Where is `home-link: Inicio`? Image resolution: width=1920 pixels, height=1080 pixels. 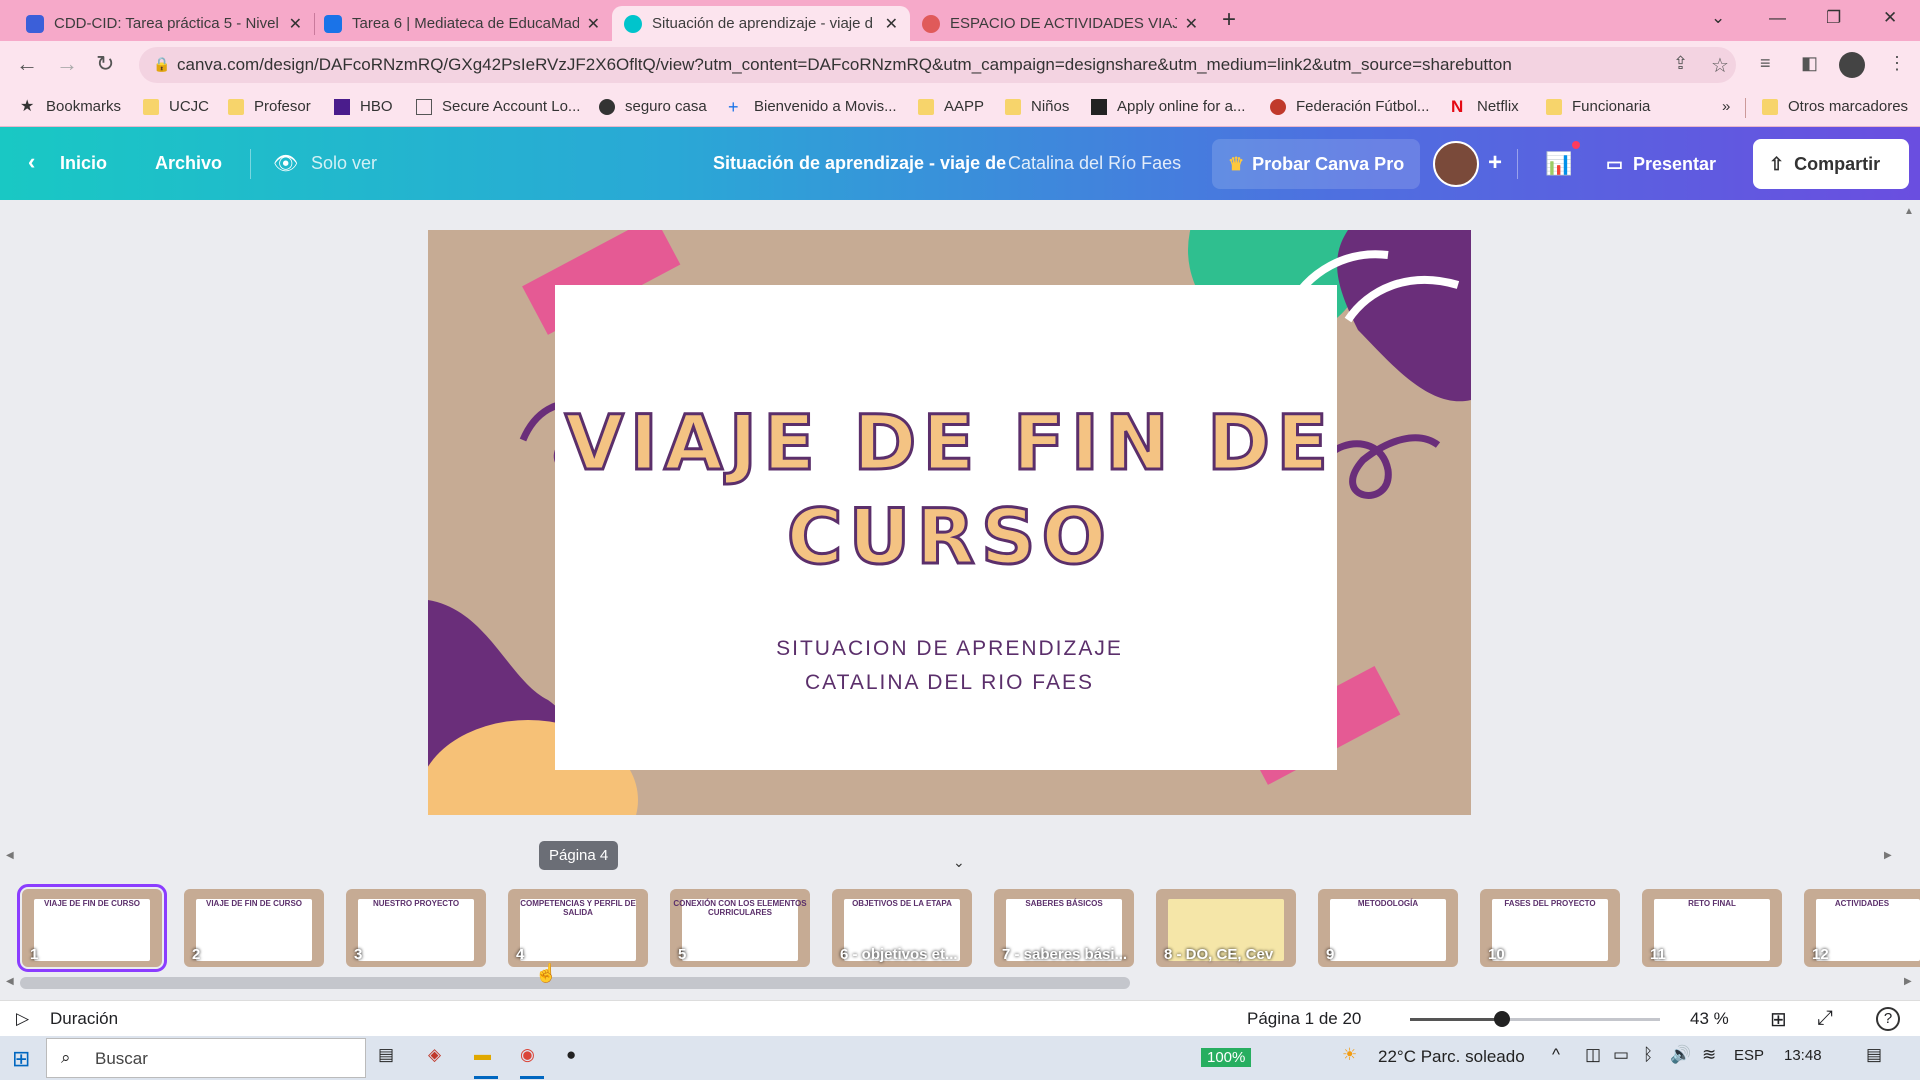 home-link: Inicio is located at coordinates (83, 163).